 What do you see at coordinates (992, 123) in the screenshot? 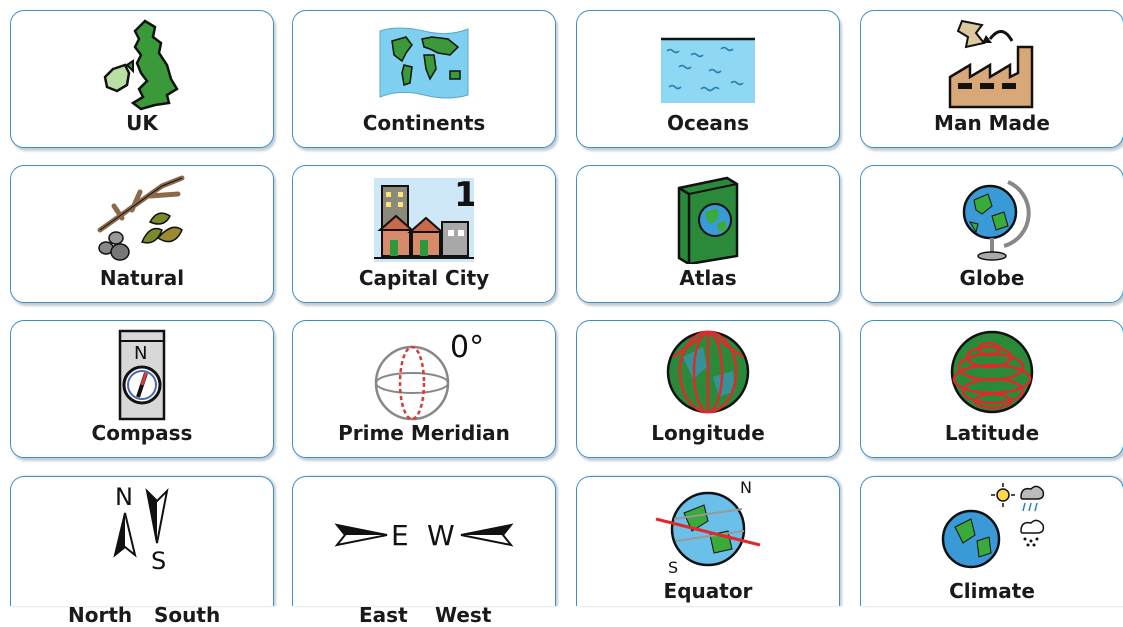
I see `card-label: Man Made` at bounding box center [992, 123].